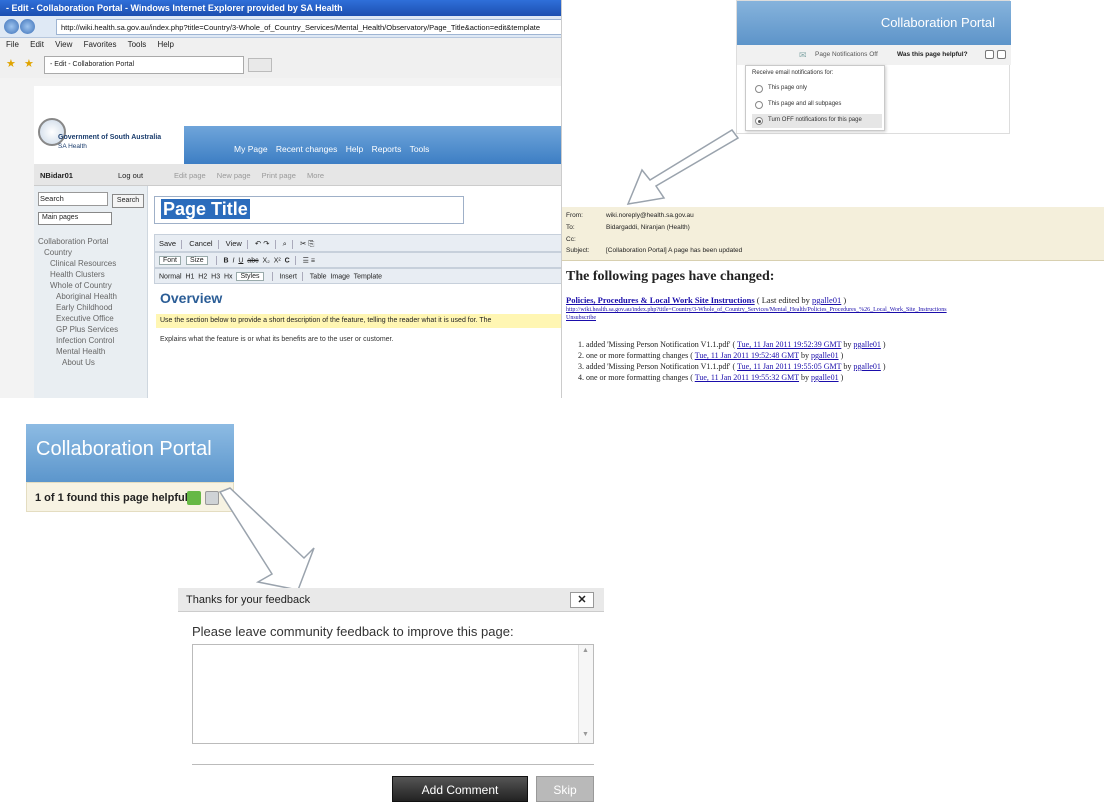 The width and height of the screenshot is (1104, 812). I want to click on redo-icon: ↷, so click(266, 243).